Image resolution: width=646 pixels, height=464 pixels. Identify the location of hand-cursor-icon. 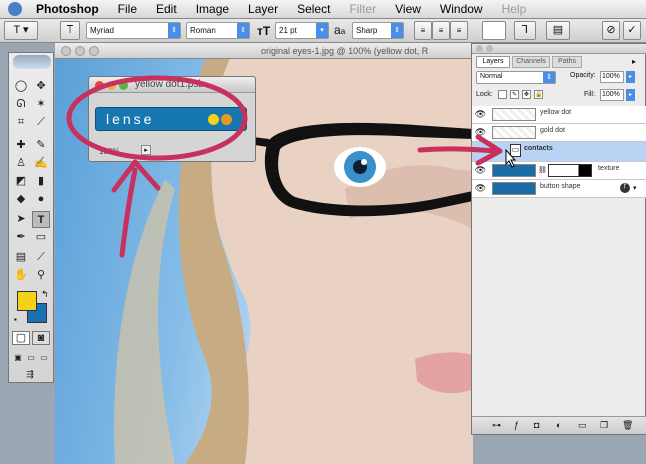
(511, 158).